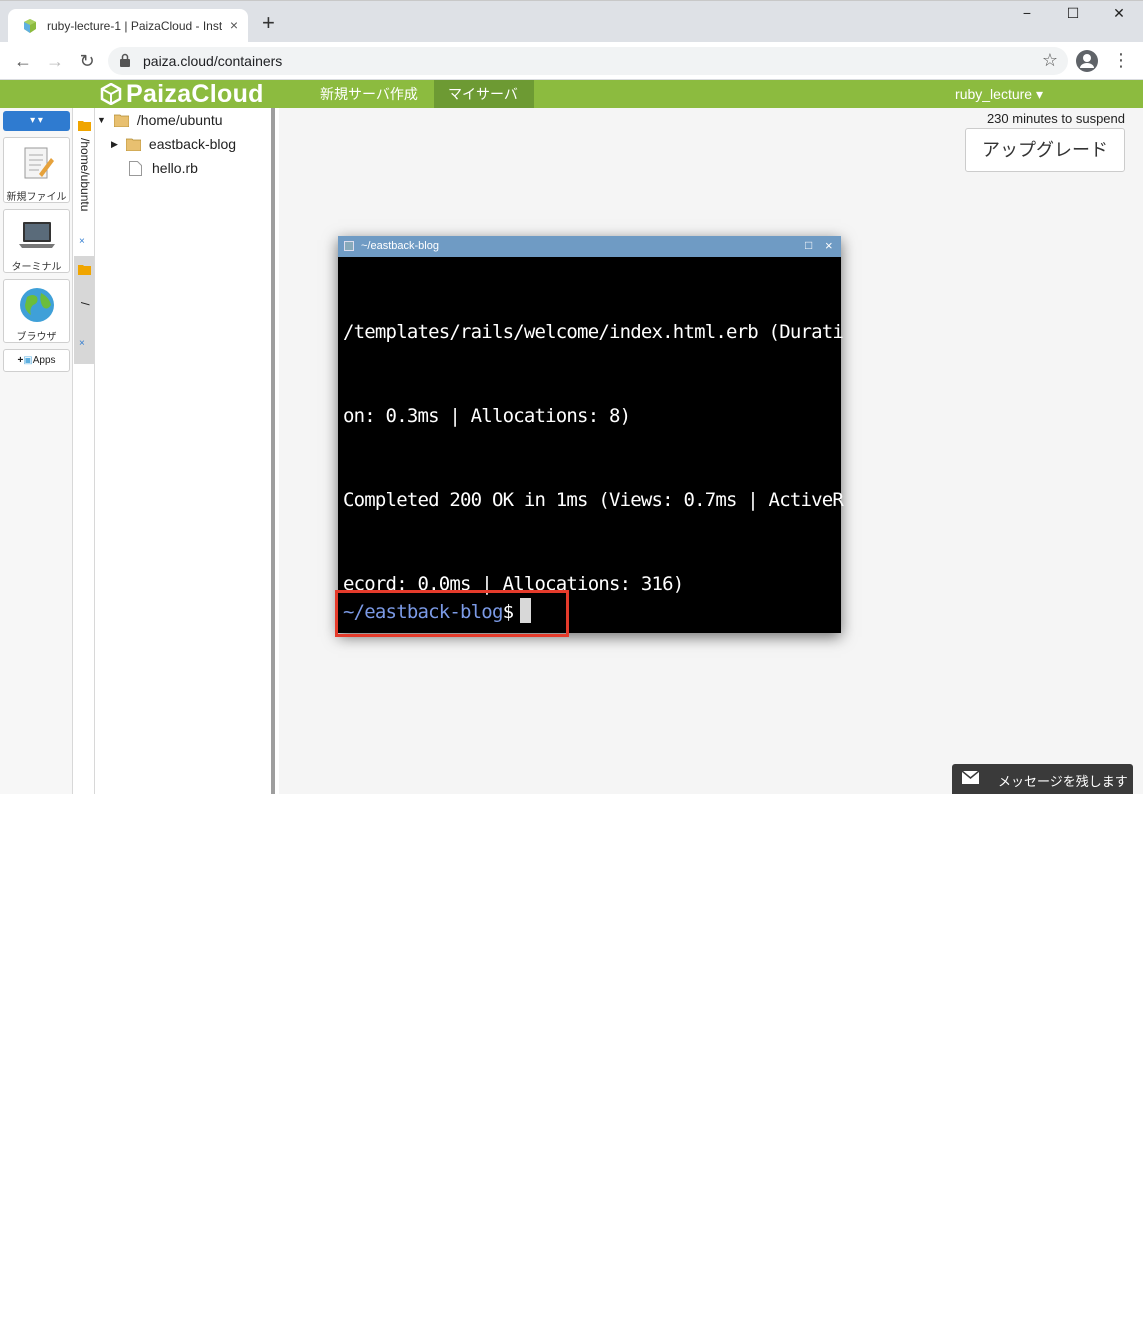  I want to click on paiza-cube-icon, so click(111, 94).